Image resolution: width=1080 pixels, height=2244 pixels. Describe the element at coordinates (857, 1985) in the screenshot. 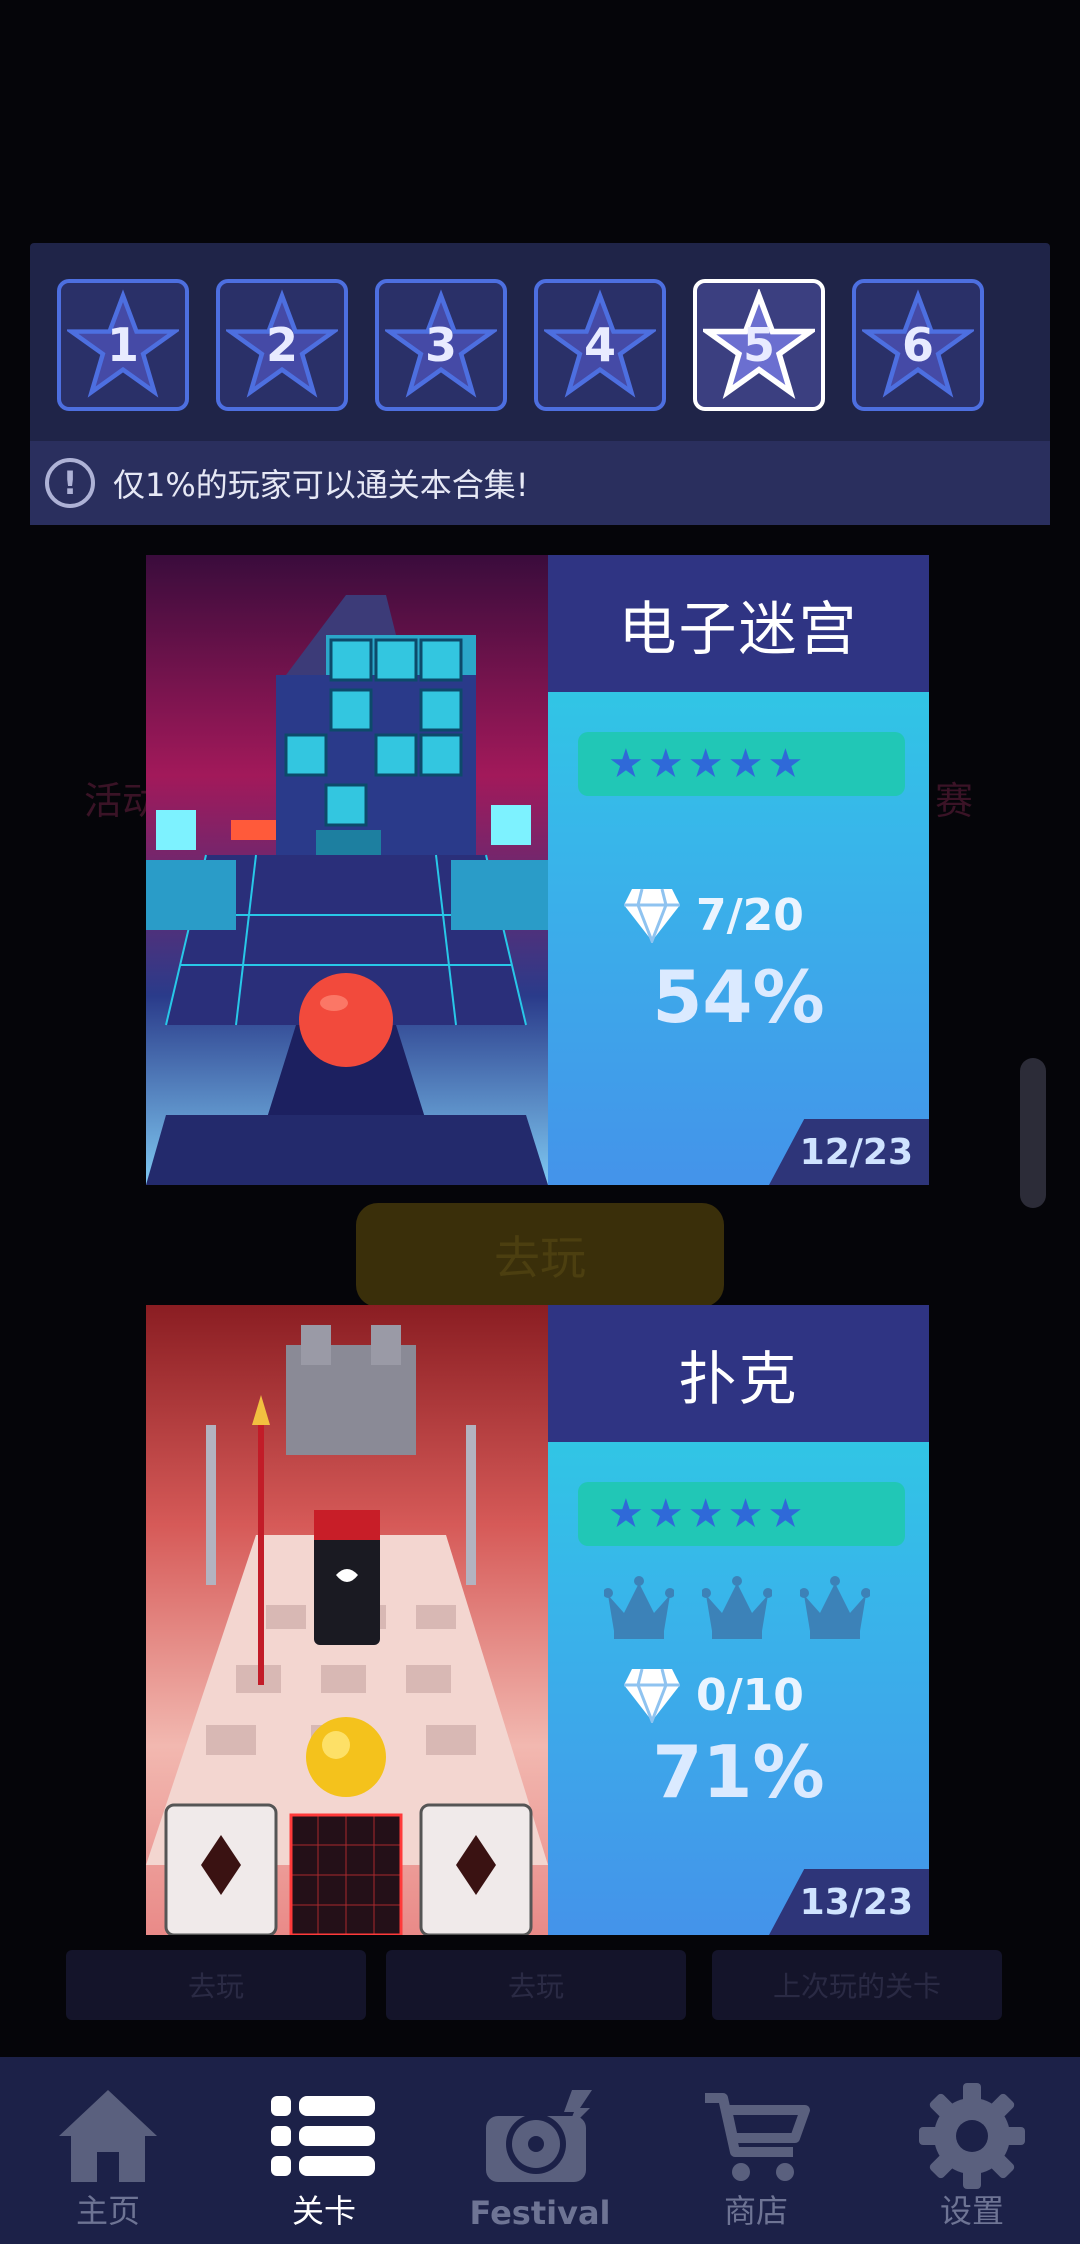

I see `bg-tab-3: 上次玩的关卡` at that location.